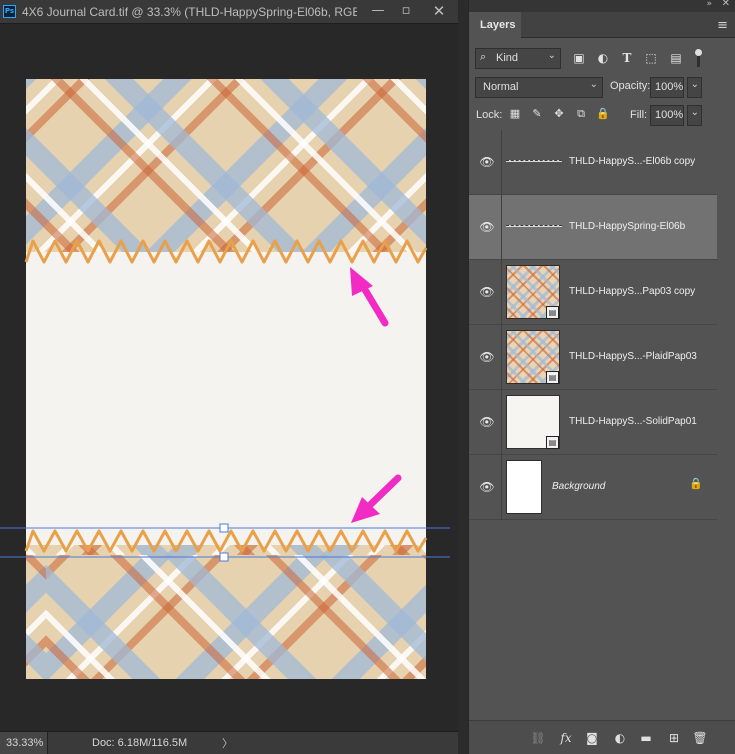  What do you see at coordinates (627, 226) in the screenshot?
I see `layer-name: THLD-HappySpring-El06b` at bounding box center [627, 226].